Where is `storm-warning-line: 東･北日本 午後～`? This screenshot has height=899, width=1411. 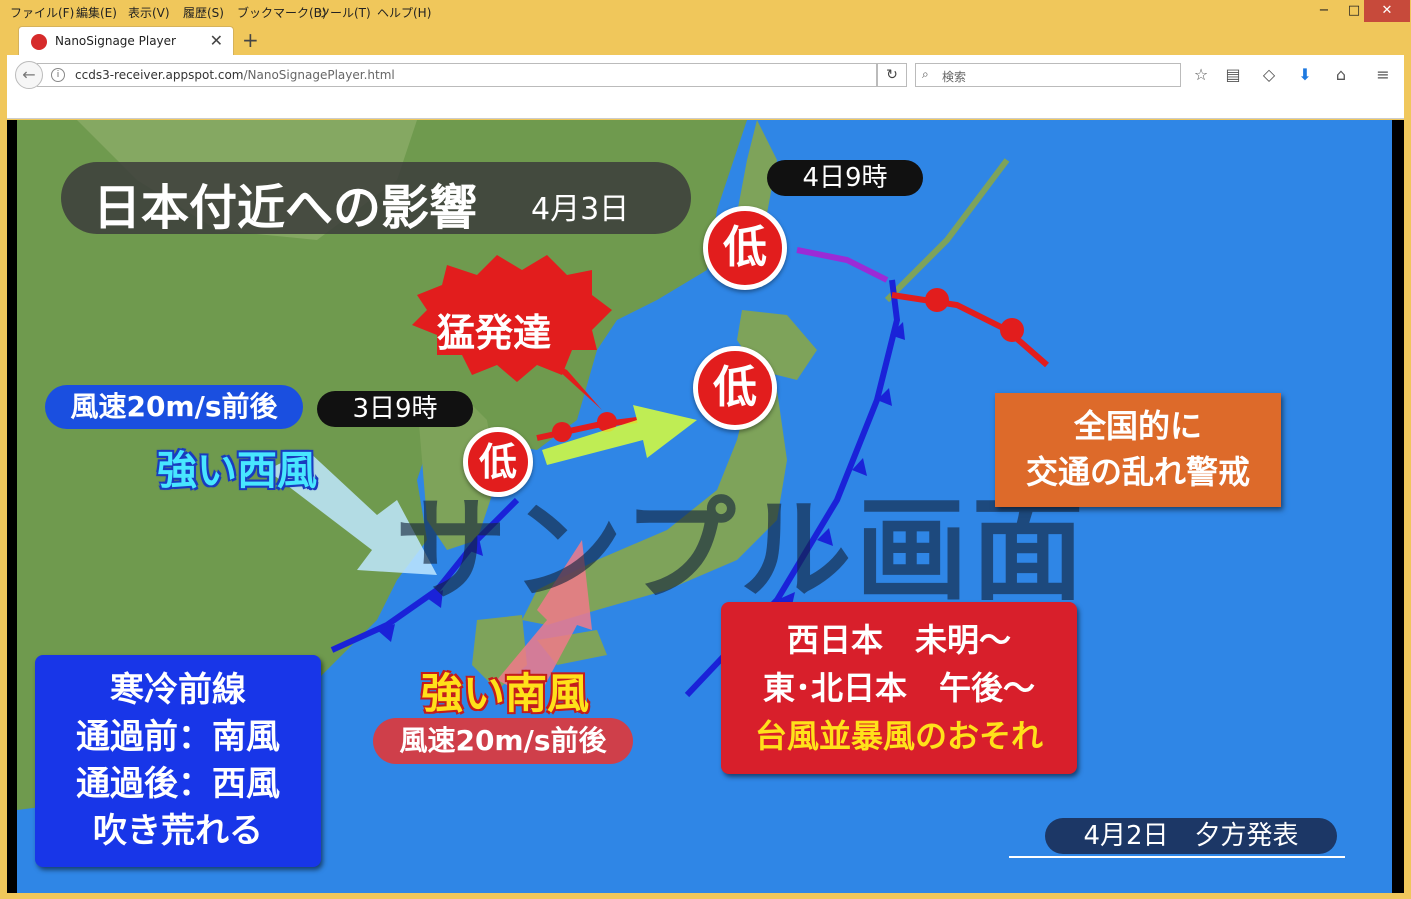
storm-warning-line: 東･北日本 午後～ is located at coordinates (898, 688).